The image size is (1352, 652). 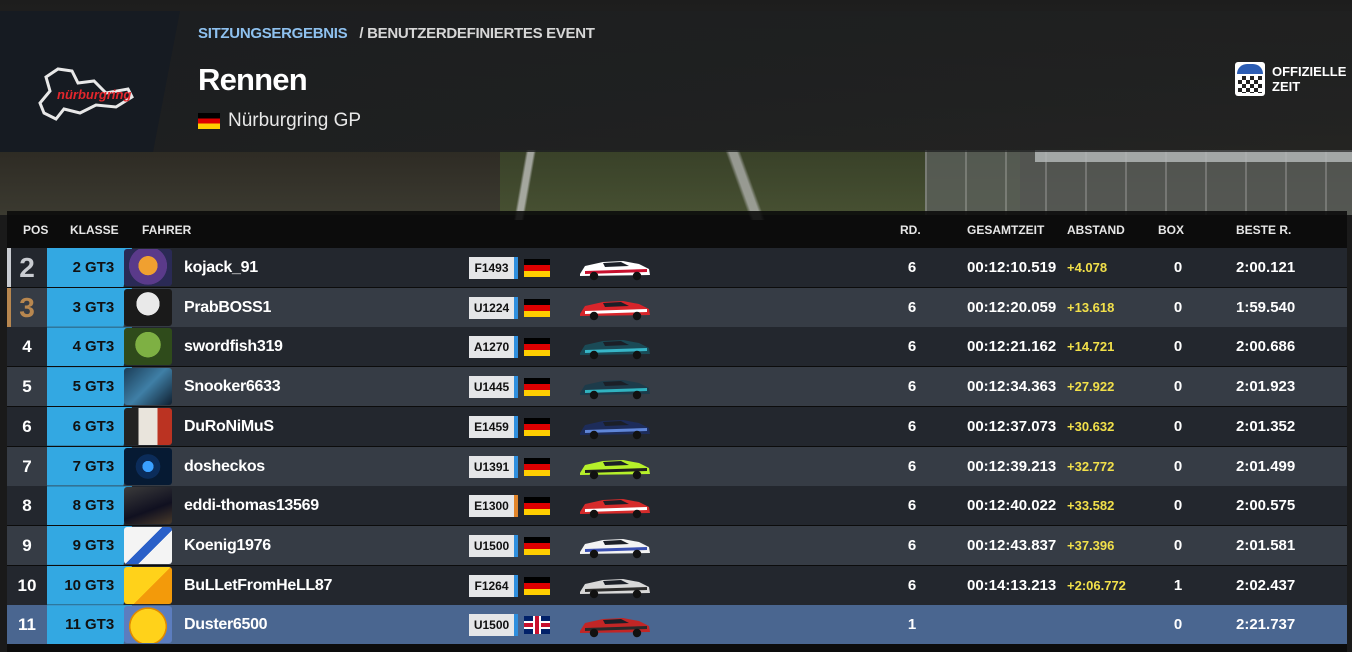 I want to click on driver-name: swordfish319, so click(x=233, y=346).